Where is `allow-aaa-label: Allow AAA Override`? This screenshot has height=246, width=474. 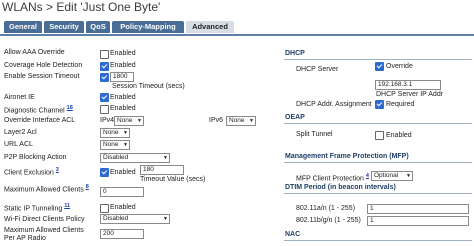 allow-aaa-label: Allow AAA Override is located at coordinates (34, 52).